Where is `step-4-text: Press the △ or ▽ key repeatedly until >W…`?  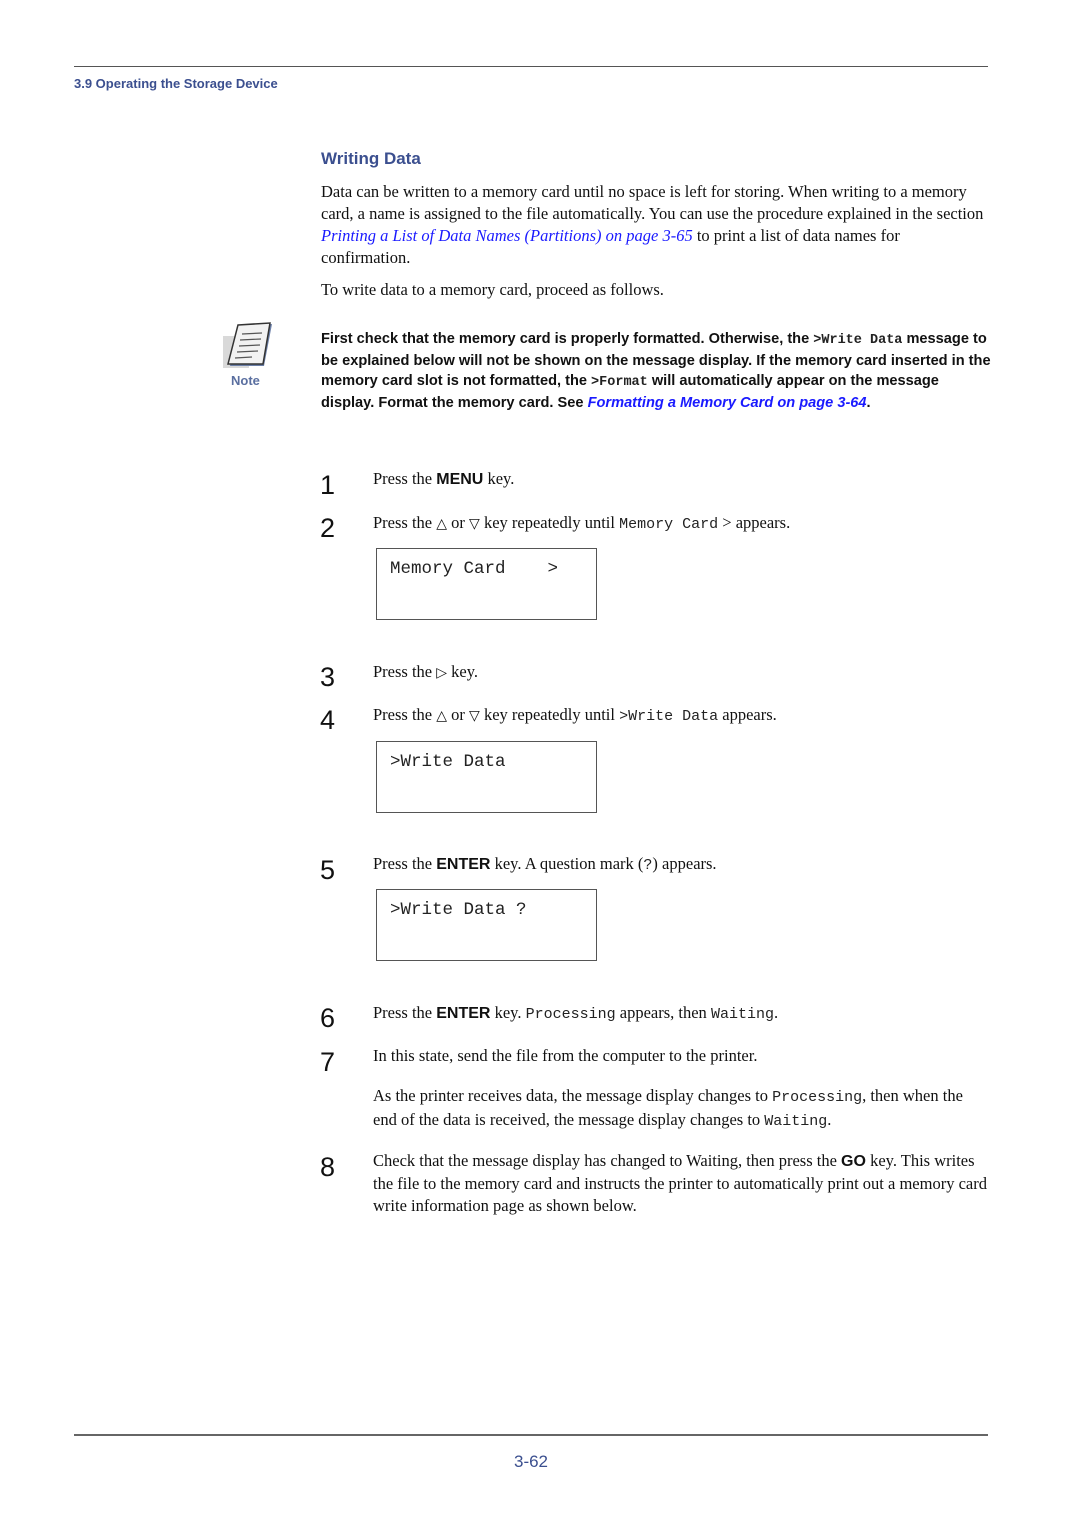 step-4-text: Press the △ or ▽ key repeatedly until >W… is located at coordinates (680, 716).